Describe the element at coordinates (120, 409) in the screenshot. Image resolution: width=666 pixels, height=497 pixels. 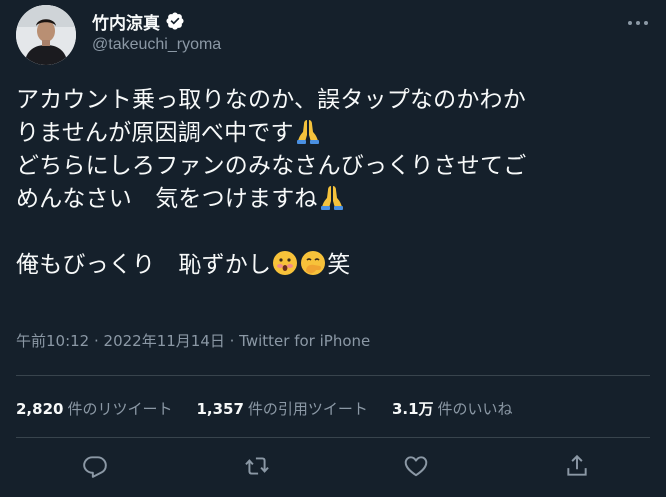
I see `retweets-label: 件のリツイート` at that location.